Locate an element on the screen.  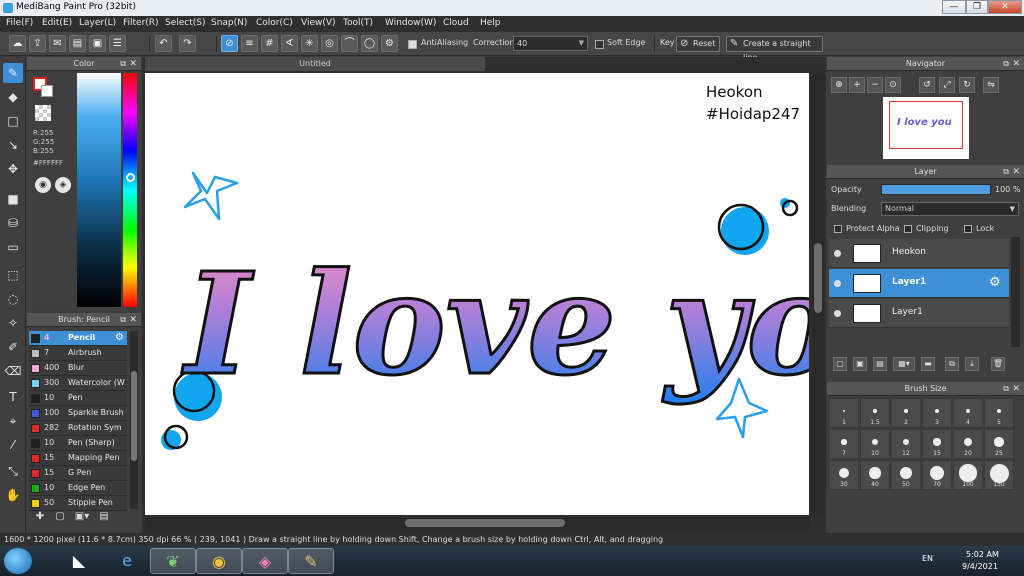
circle-snap-icon: ◎ is located at coordinates (329, 43).